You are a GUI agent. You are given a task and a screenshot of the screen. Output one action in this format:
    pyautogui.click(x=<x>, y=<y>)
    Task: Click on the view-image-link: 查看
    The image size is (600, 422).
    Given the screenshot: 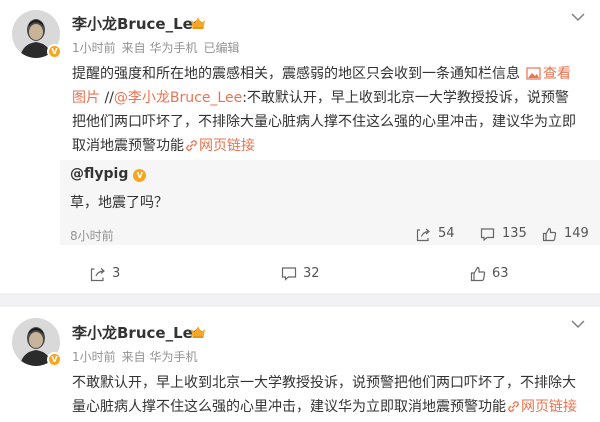 What is the action you would take?
    pyautogui.click(x=557, y=74)
    